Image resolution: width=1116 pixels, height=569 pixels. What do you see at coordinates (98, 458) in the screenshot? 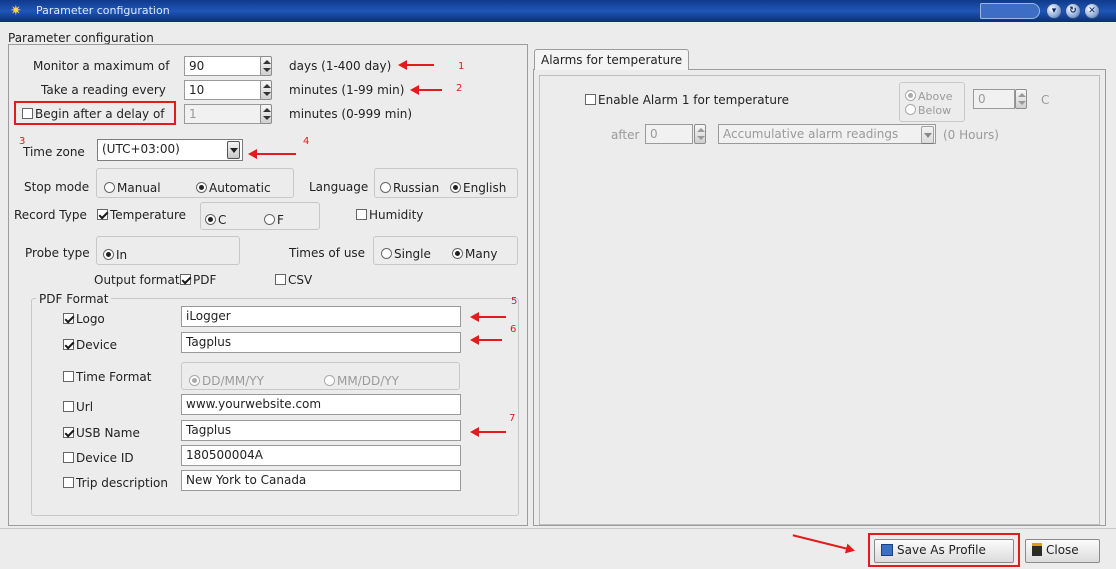
I see `device-id-checkbox-row: Device ID` at bounding box center [98, 458].